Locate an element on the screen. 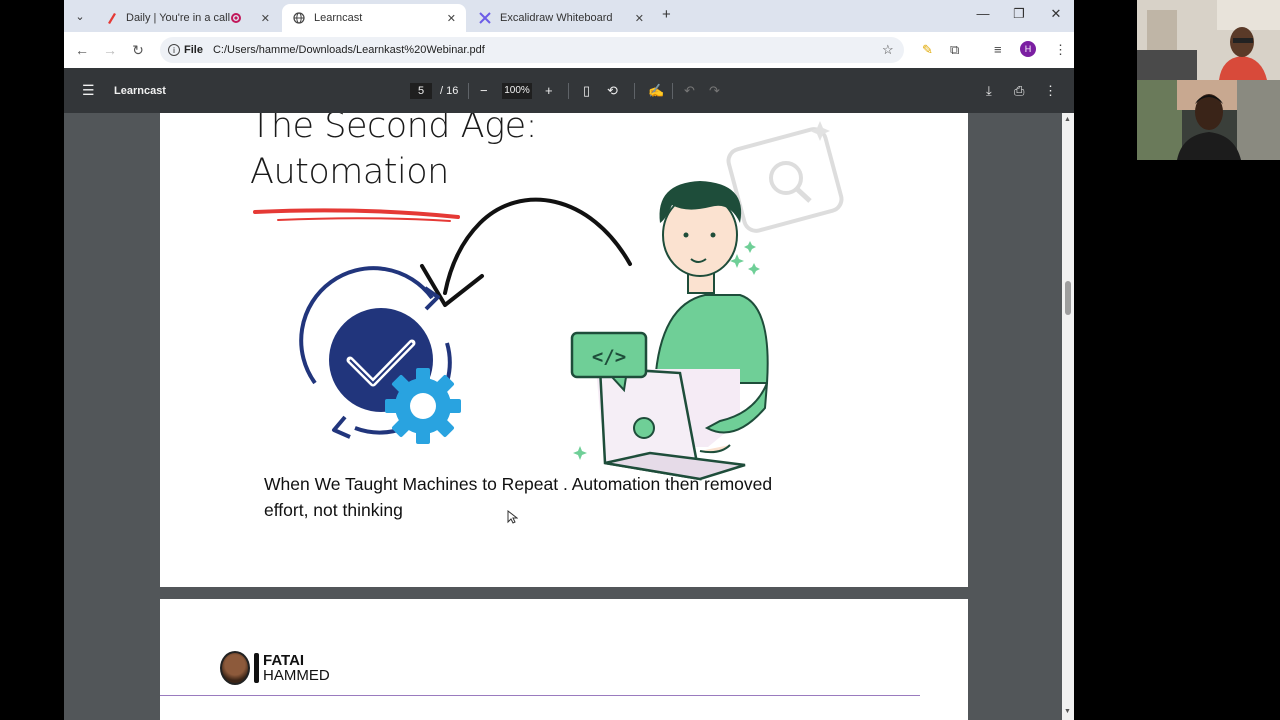 The height and width of the screenshot is (720, 1280). pdf-page: FATAI HAMMED is located at coordinates (564, 659).